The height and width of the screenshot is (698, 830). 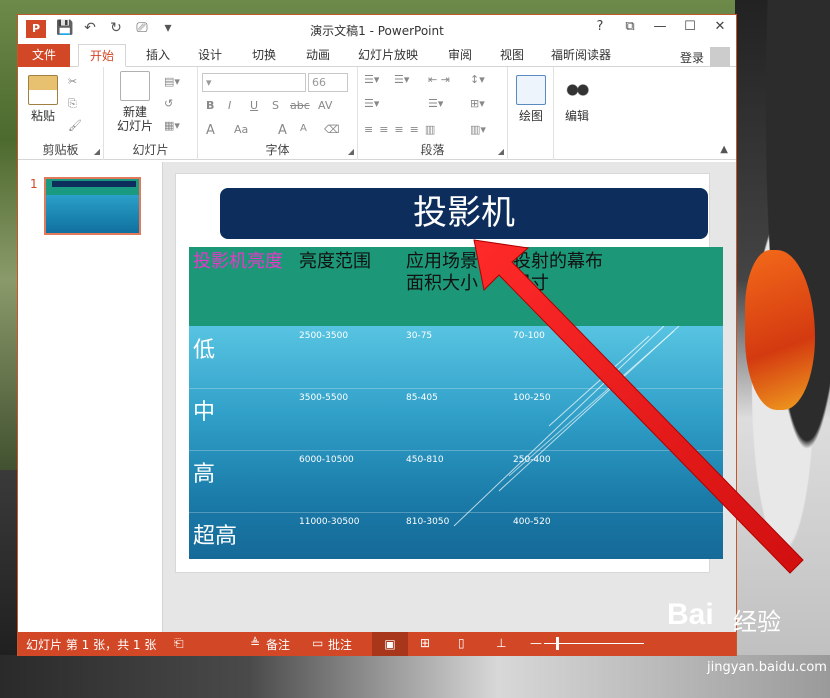 I want to click on clear-format-icon: ⌫, so click(x=332, y=129).